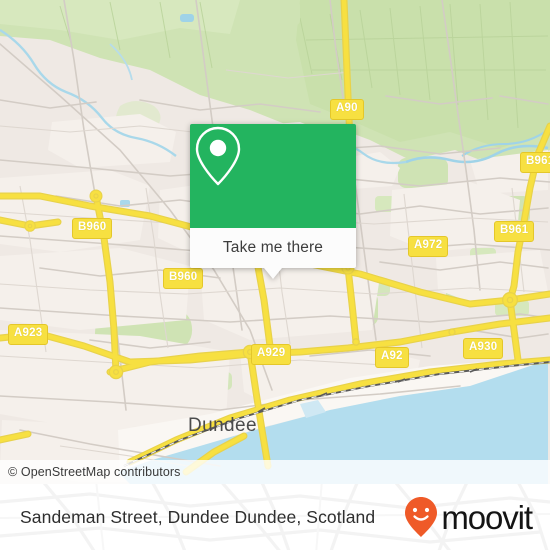 The width and height of the screenshot is (550, 550). I want to click on road-shield-a929: A929, so click(271, 354).